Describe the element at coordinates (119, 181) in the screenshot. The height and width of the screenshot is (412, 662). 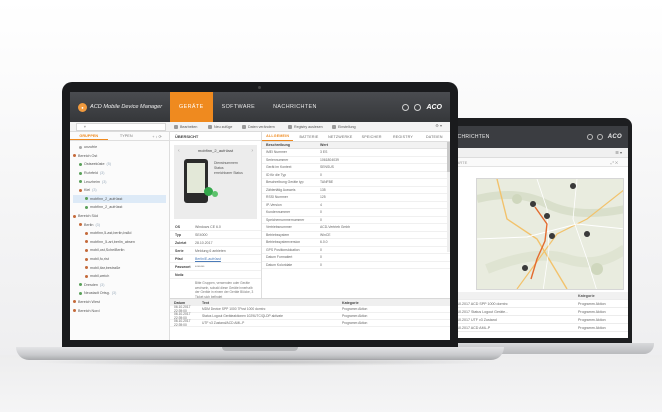
I see `sidebar-item: Leuzheim (3)` at that location.